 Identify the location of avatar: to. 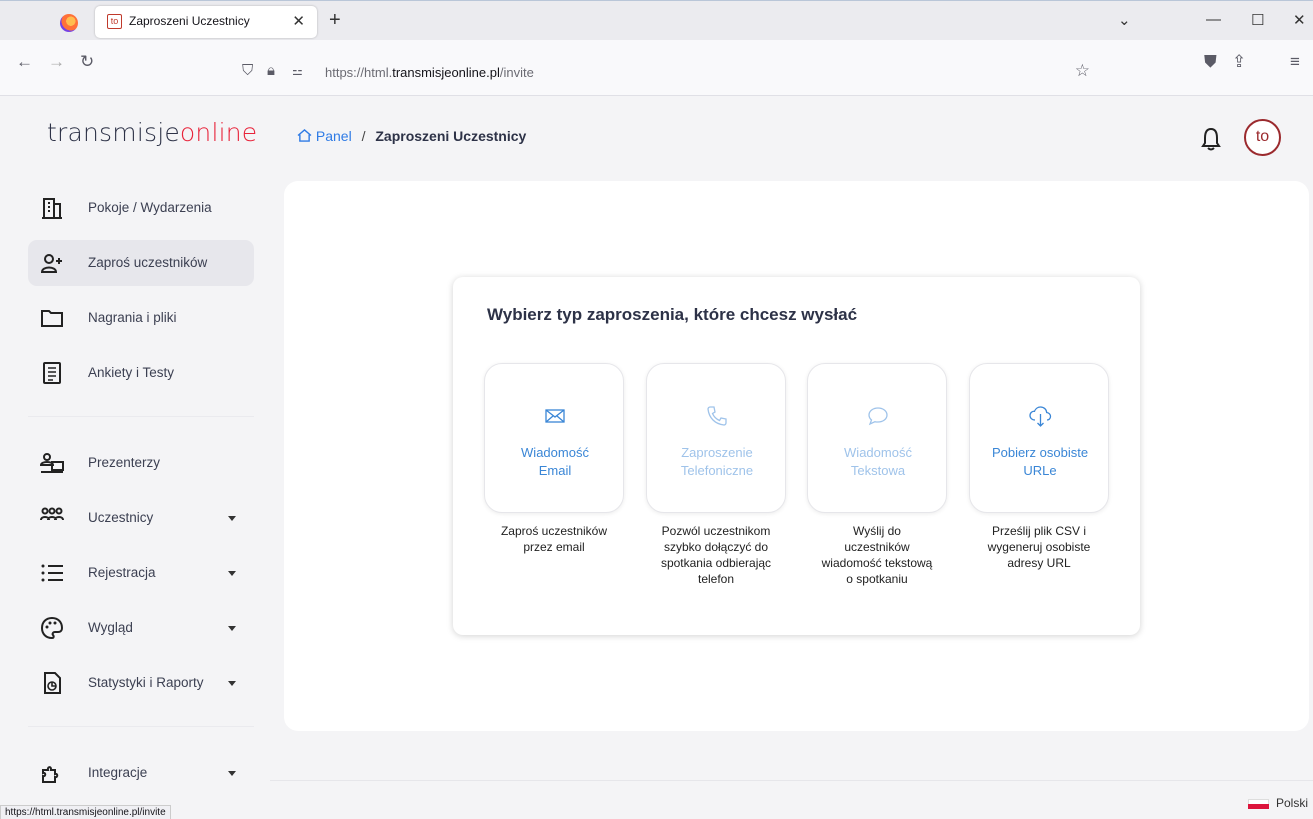
(1262, 137).